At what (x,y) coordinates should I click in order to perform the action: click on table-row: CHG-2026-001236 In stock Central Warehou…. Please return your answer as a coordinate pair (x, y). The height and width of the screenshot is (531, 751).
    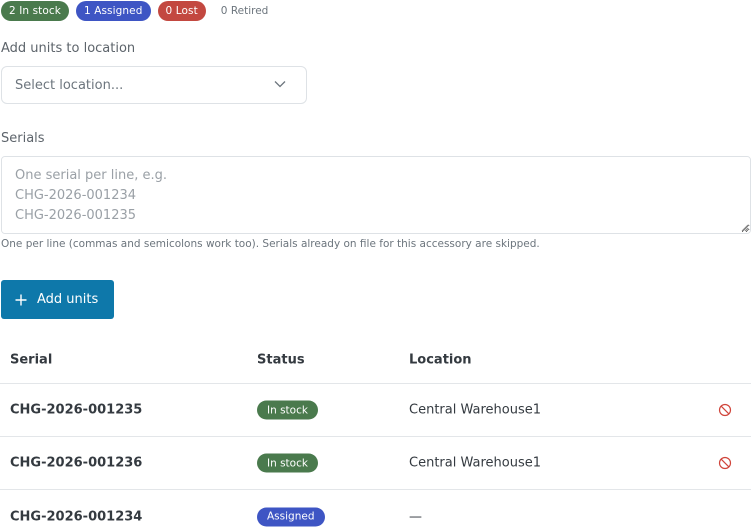
    Looking at the image, I should click on (375, 463).